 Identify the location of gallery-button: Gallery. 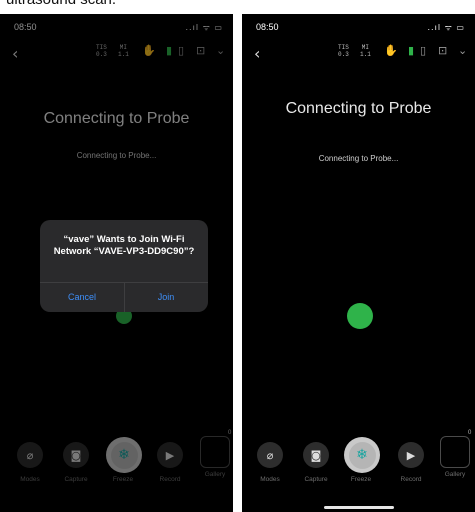
(455, 474).